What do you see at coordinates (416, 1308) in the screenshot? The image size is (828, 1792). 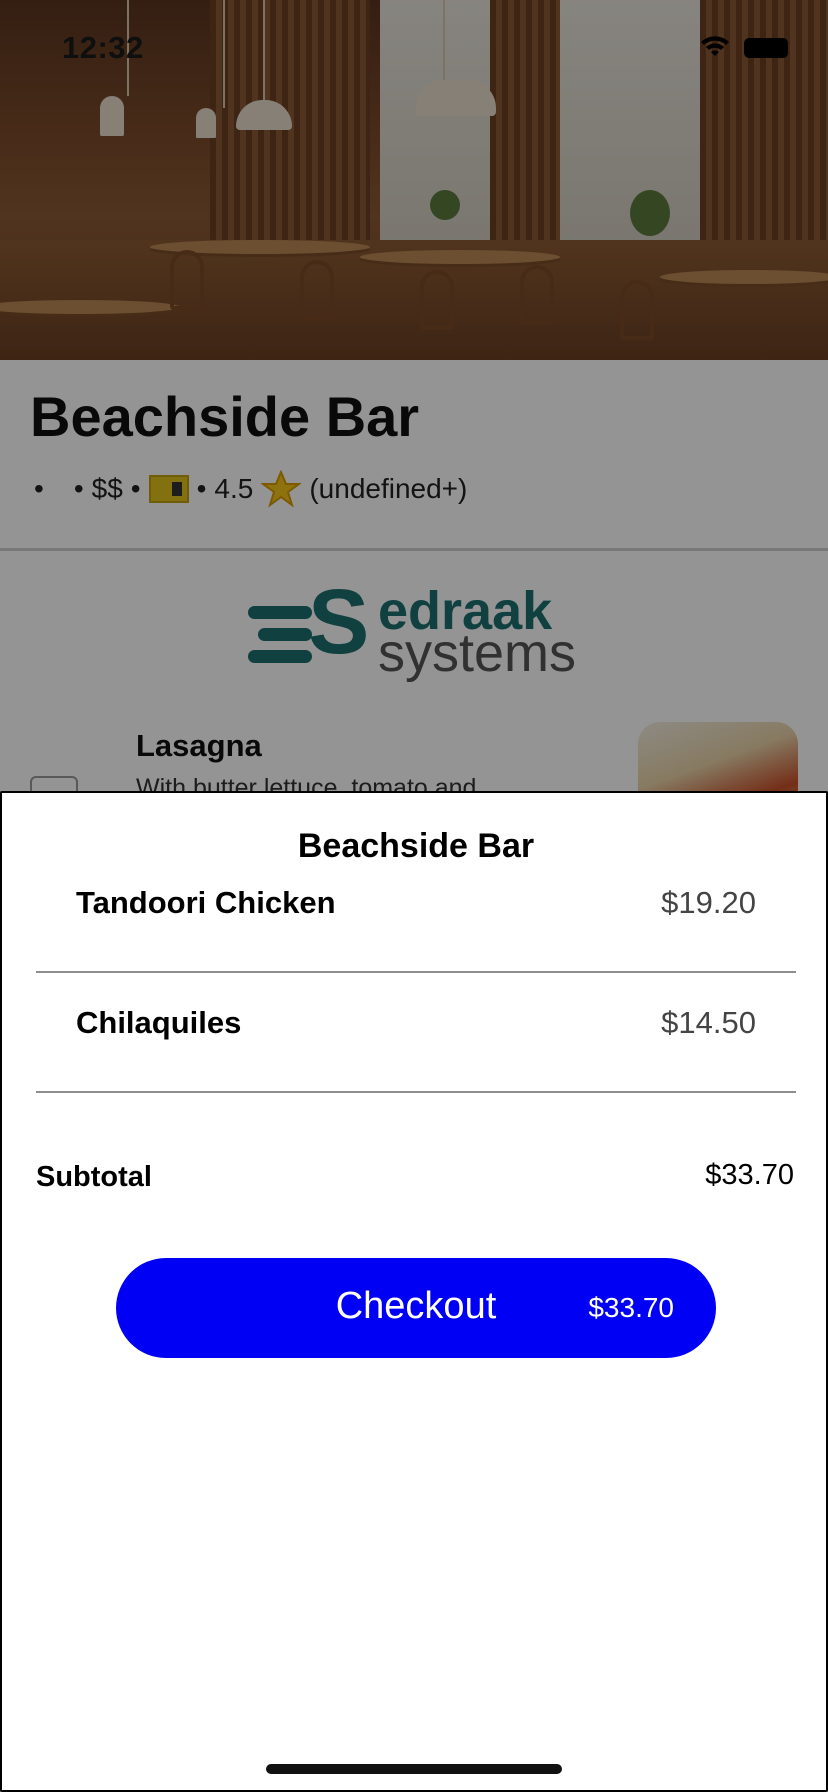 I see `checkout-button: Checkout $33.70` at bounding box center [416, 1308].